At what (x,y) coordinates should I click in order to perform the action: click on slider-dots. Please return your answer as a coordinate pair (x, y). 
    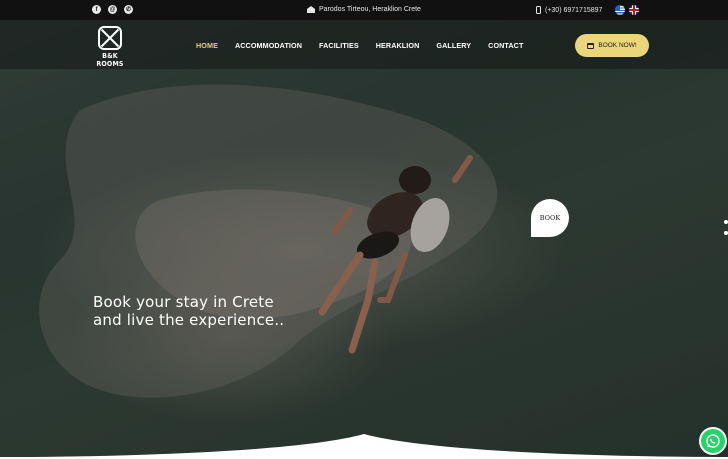
    Looking at the image, I should click on (726, 231).